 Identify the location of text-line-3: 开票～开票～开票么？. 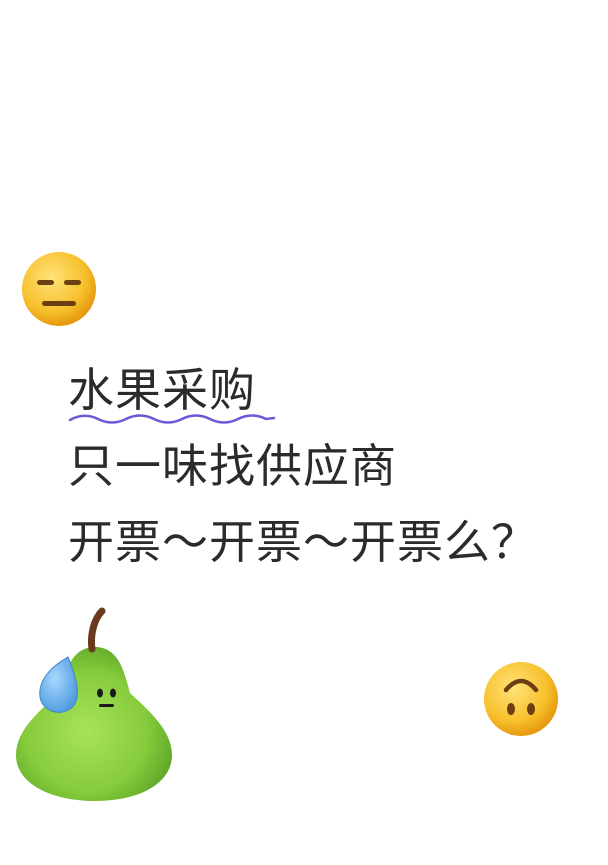
(303, 542).